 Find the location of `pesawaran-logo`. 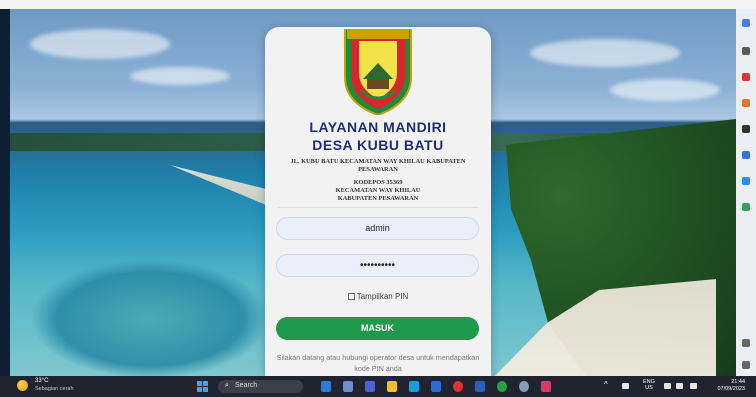

pesawaran-logo is located at coordinates (378, 72).